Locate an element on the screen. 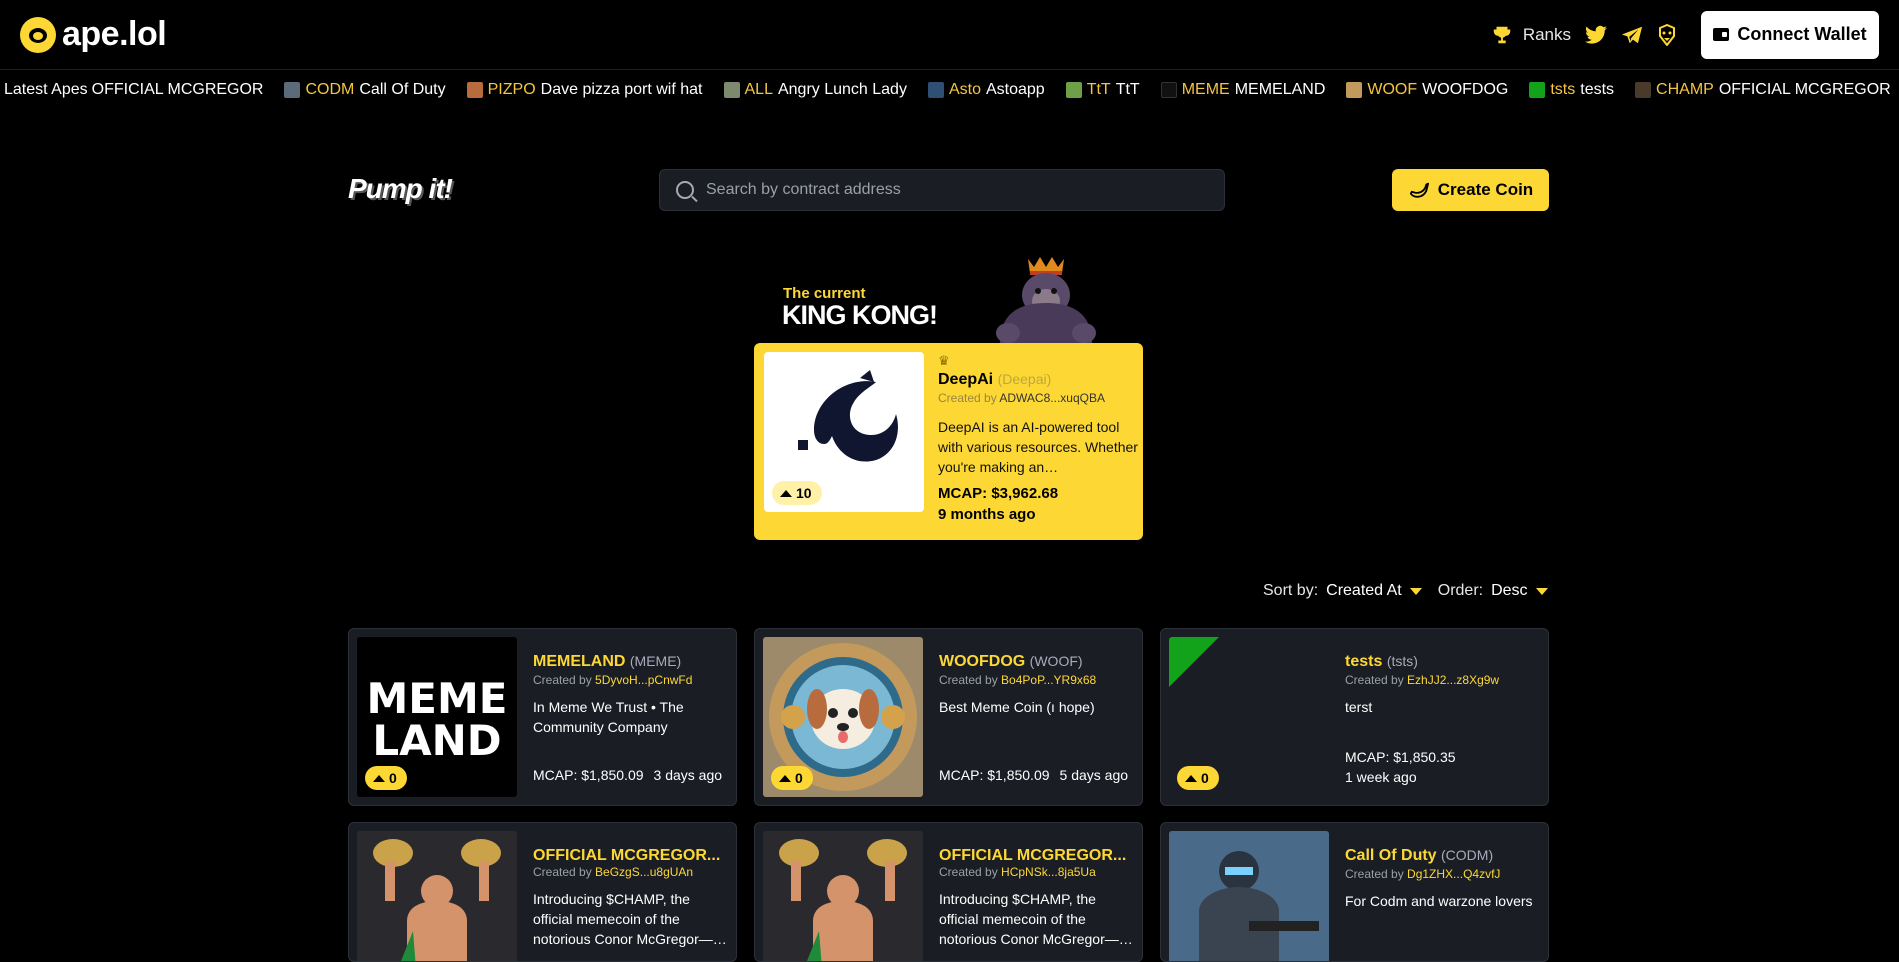  search-bar is located at coordinates (942, 190).